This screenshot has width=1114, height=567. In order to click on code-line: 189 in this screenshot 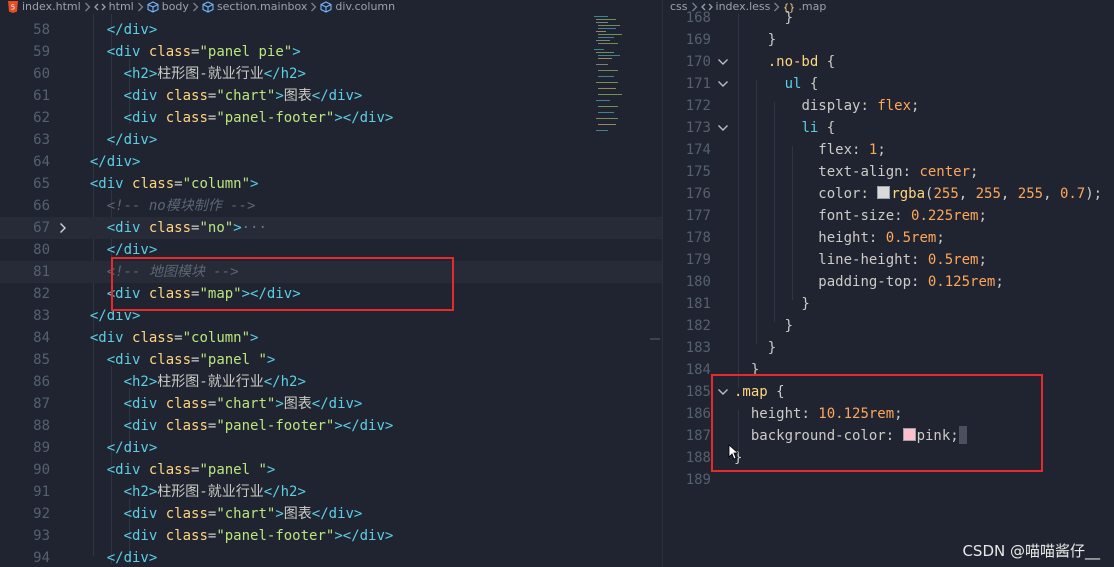, I will do `click(888, 480)`.